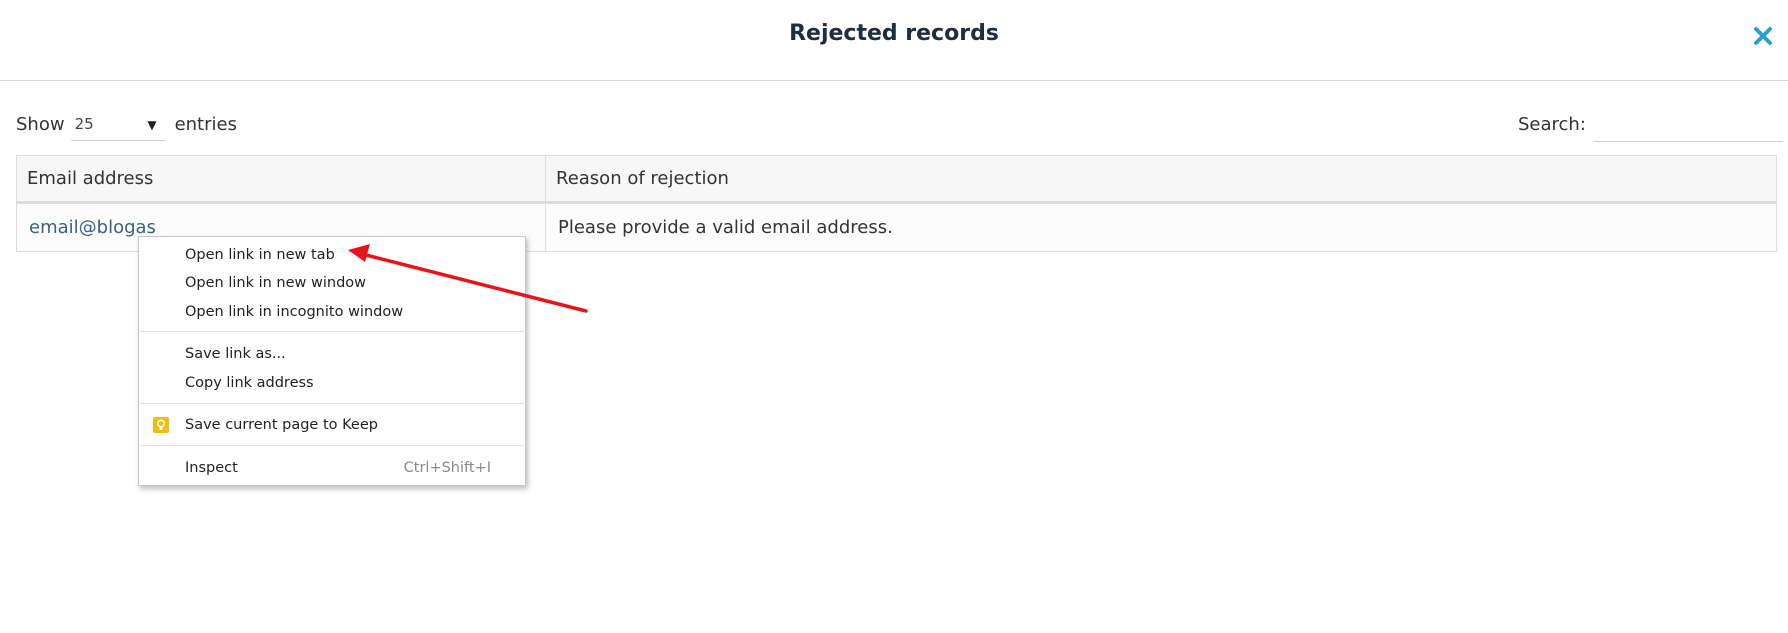 This screenshot has width=1788, height=633. Describe the element at coordinates (1161, 179) in the screenshot. I see `column-header-reason: Reason of rejection` at that location.